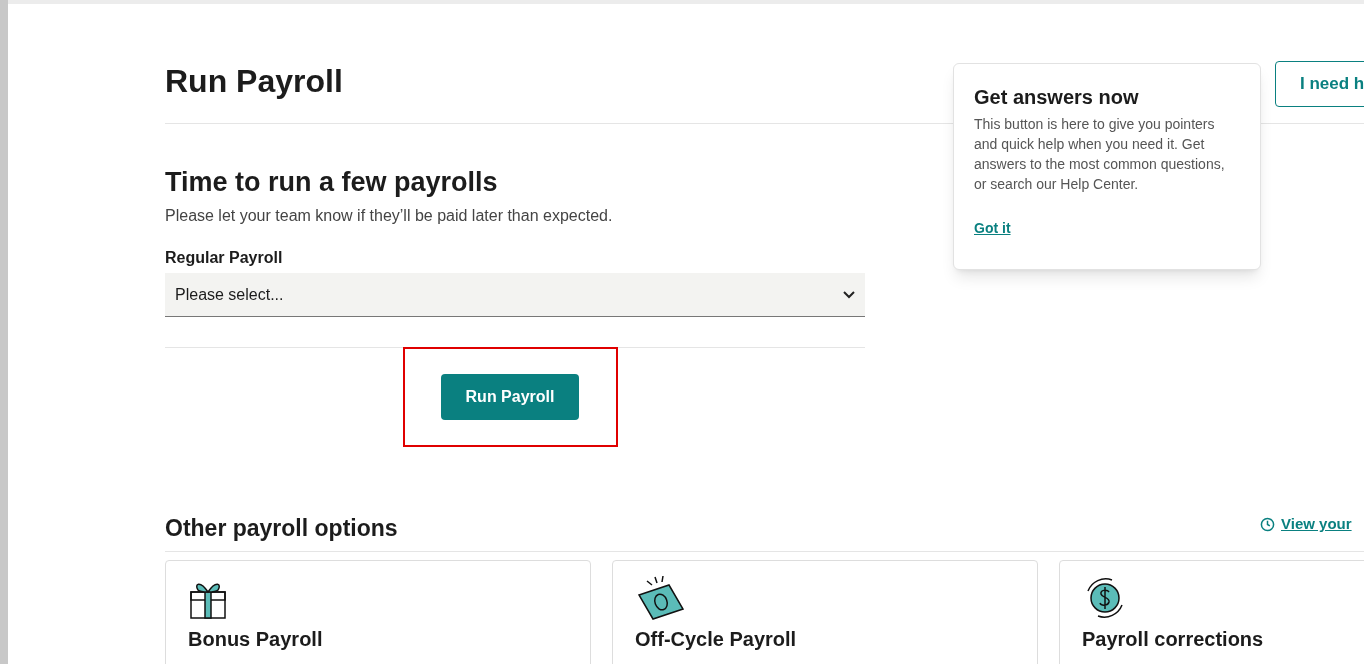  What do you see at coordinates (1100, 154) in the screenshot?
I see `tooltip-body: This button is here to give you pointers and quick help when you need it. Get answers to the most common questions, or search our Help Center.` at bounding box center [1100, 154].